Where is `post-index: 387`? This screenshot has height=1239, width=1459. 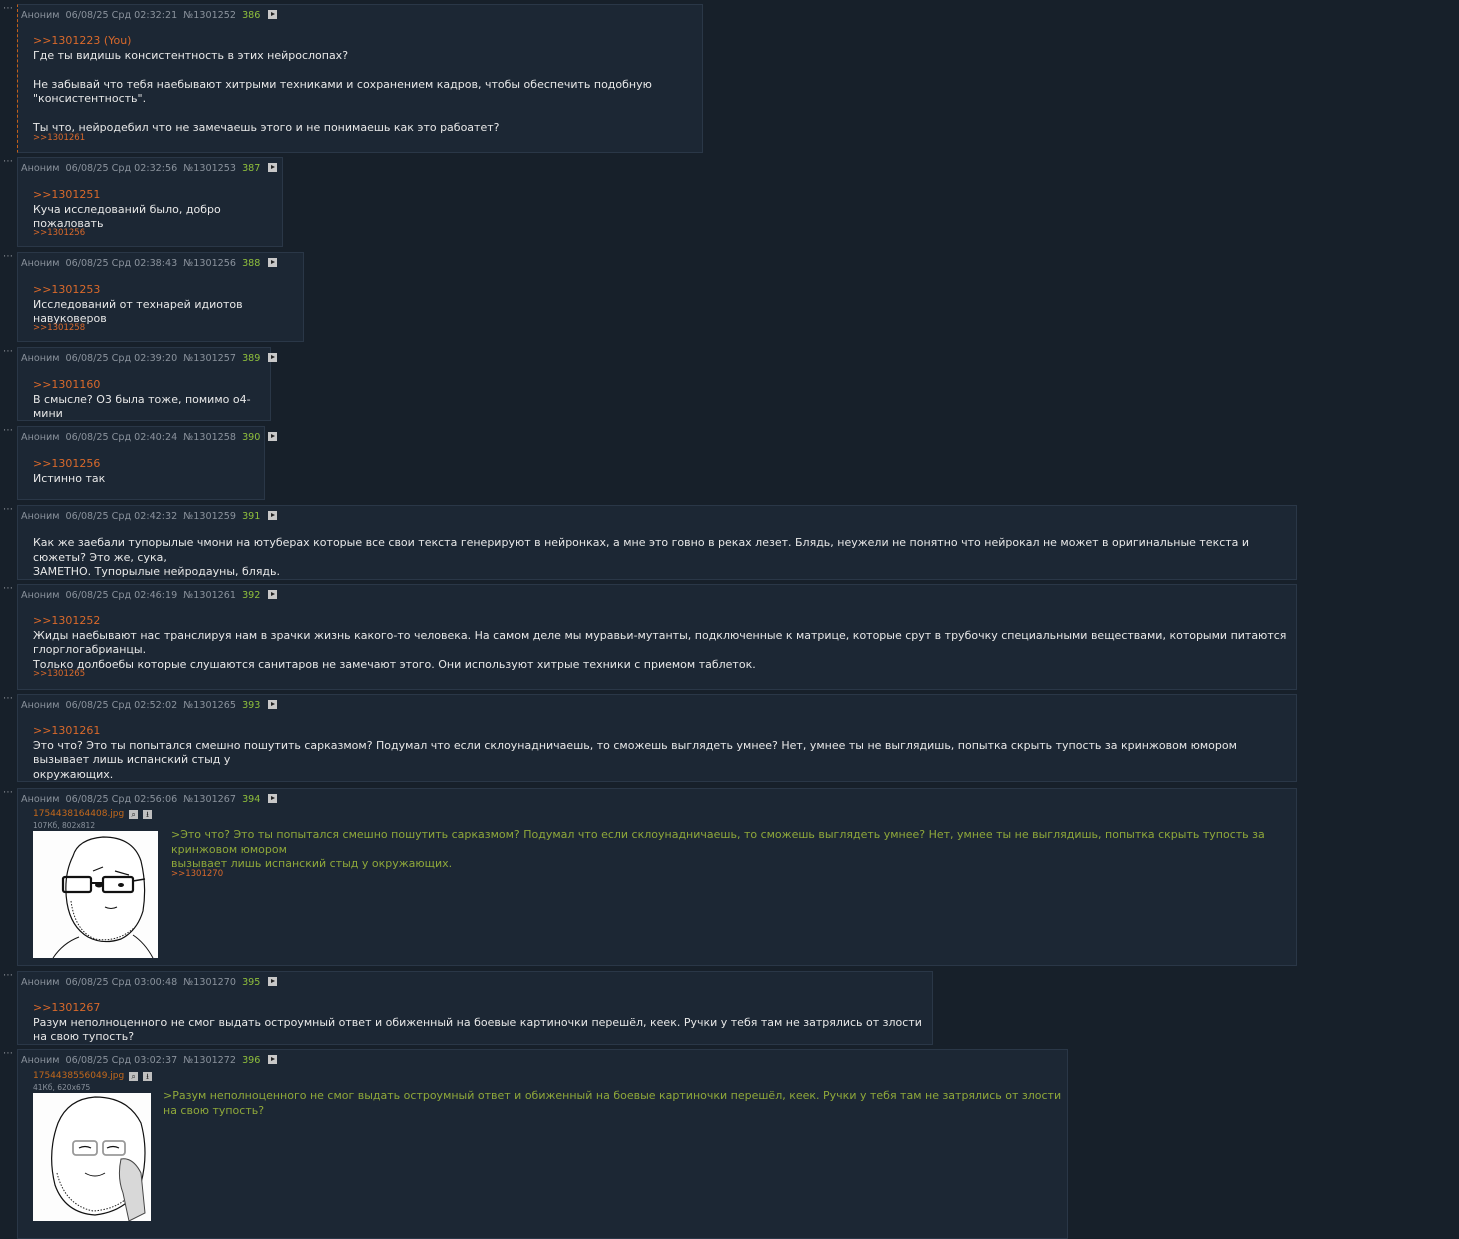
post-index: 387 is located at coordinates (251, 168).